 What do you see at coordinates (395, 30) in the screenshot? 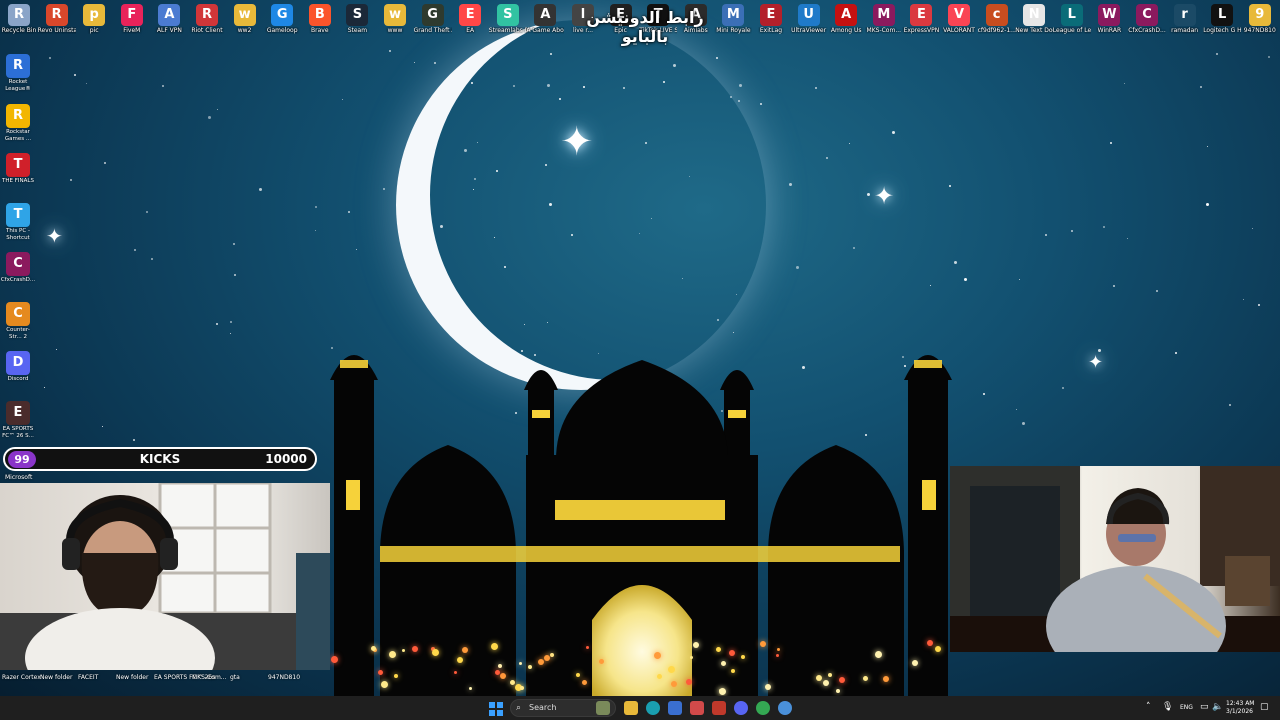
I see `desktop-icon-label: www` at bounding box center [395, 30].